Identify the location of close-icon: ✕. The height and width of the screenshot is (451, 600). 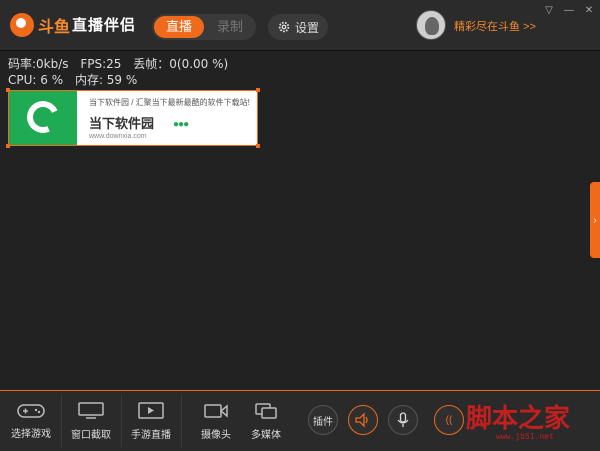
(589, 11).